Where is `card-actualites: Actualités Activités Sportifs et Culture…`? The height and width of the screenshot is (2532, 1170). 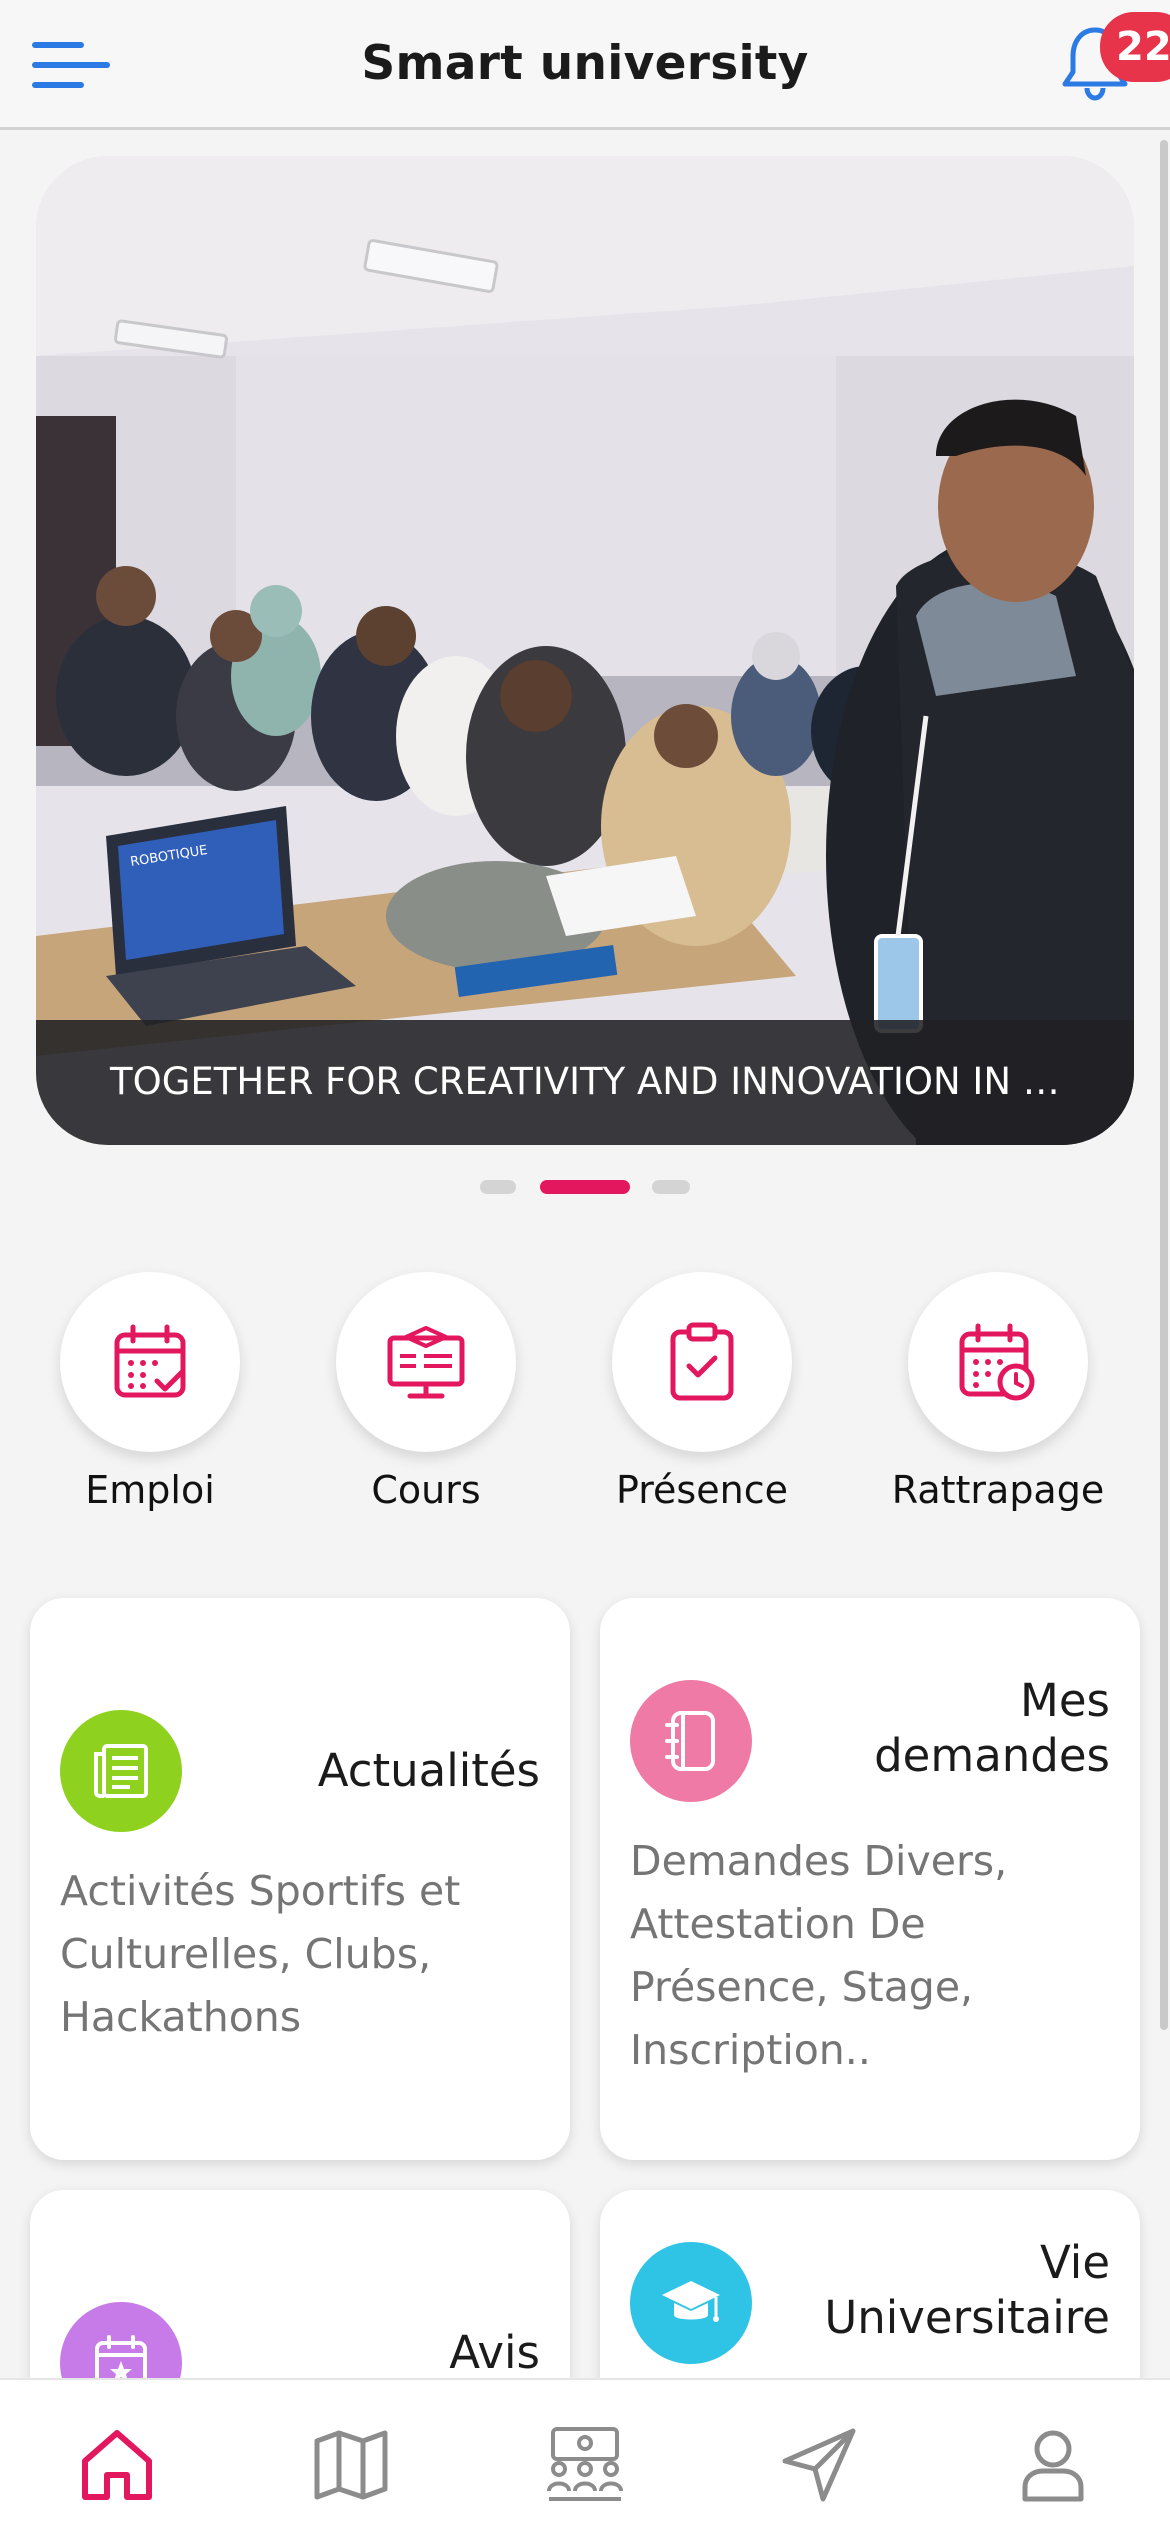
card-actualites: Actualités Activités Sportifs et Culture… is located at coordinates (300, 1879).